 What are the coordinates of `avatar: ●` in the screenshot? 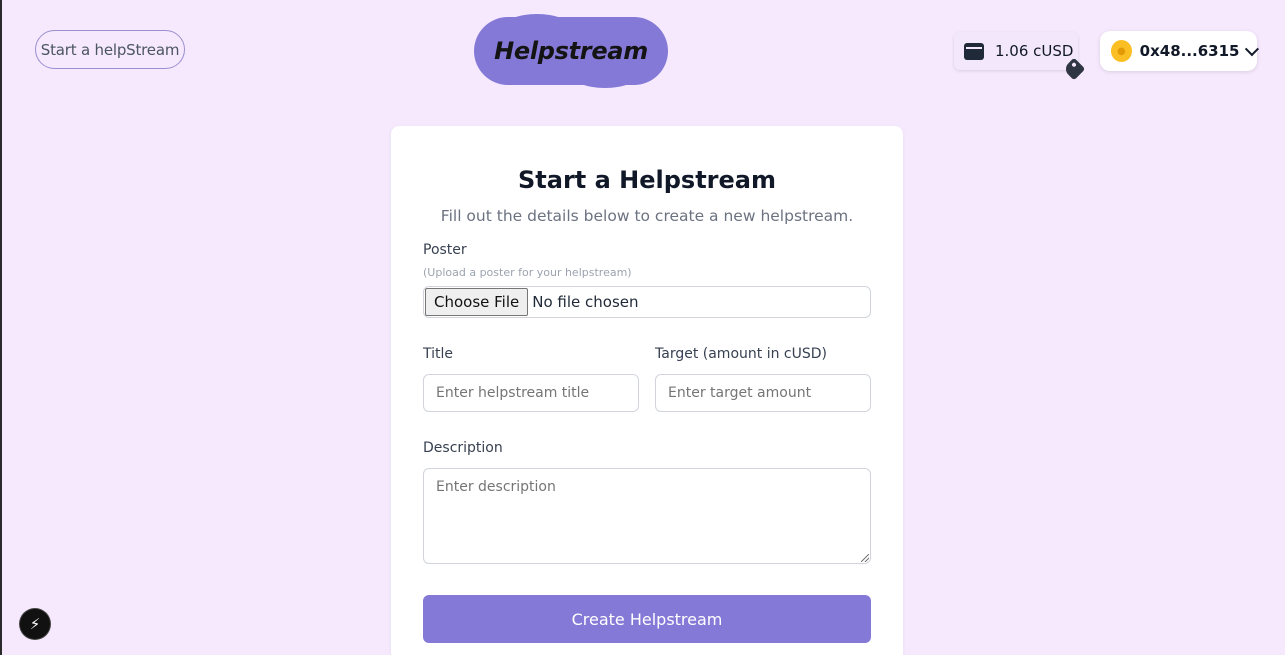 It's located at (1121, 51).